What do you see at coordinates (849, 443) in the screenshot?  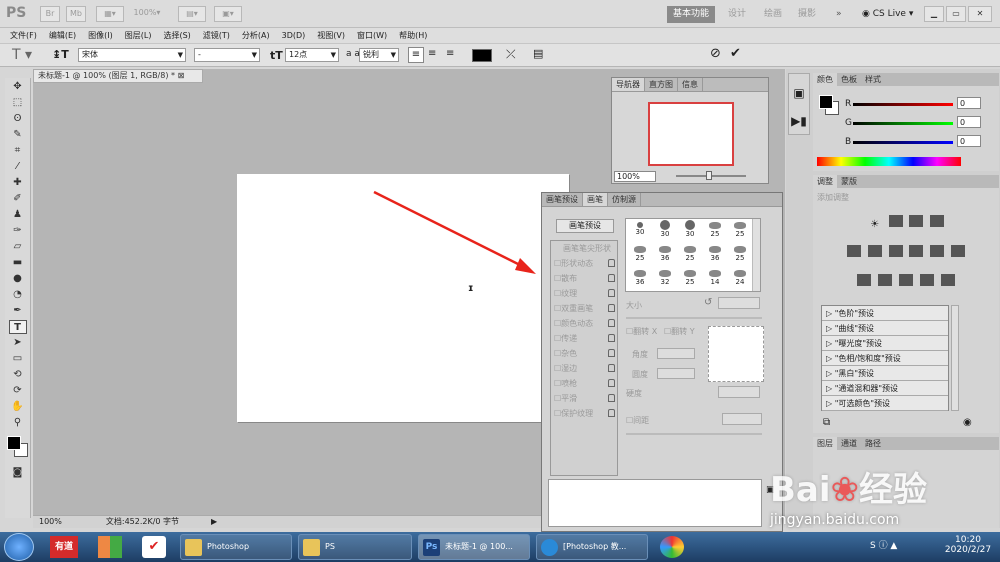 I see `tab-channels: 通道` at bounding box center [849, 443].